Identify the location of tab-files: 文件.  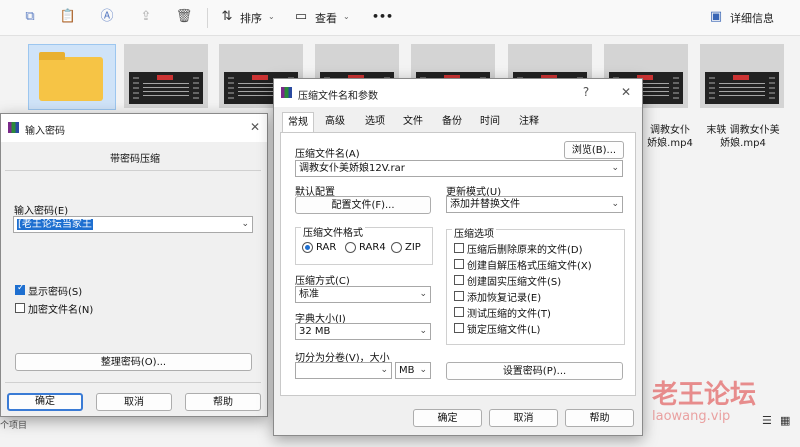
(413, 122).